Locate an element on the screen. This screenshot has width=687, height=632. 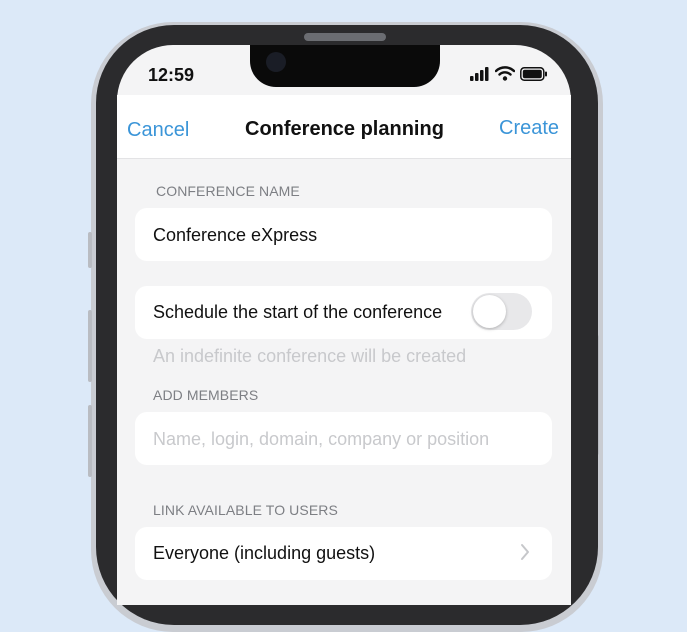
volume-down-button is located at coordinates (90, 441).